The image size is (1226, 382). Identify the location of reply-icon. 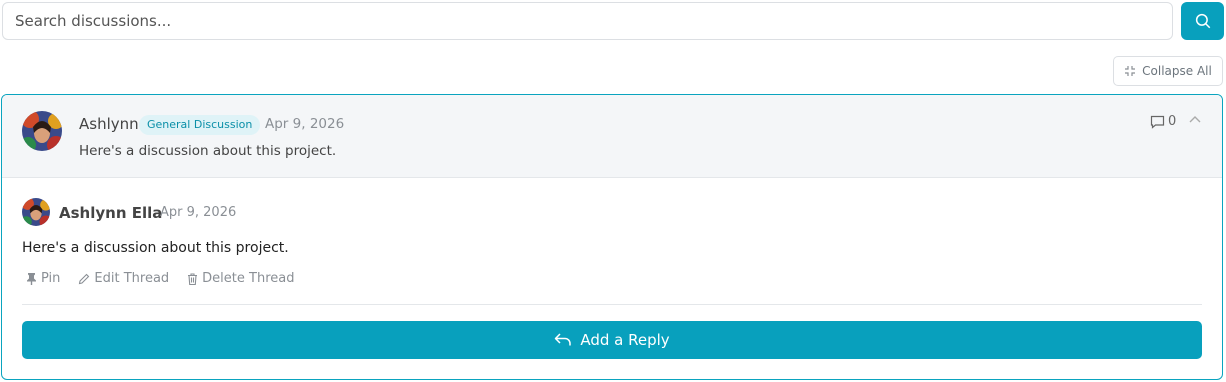
(563, 339).